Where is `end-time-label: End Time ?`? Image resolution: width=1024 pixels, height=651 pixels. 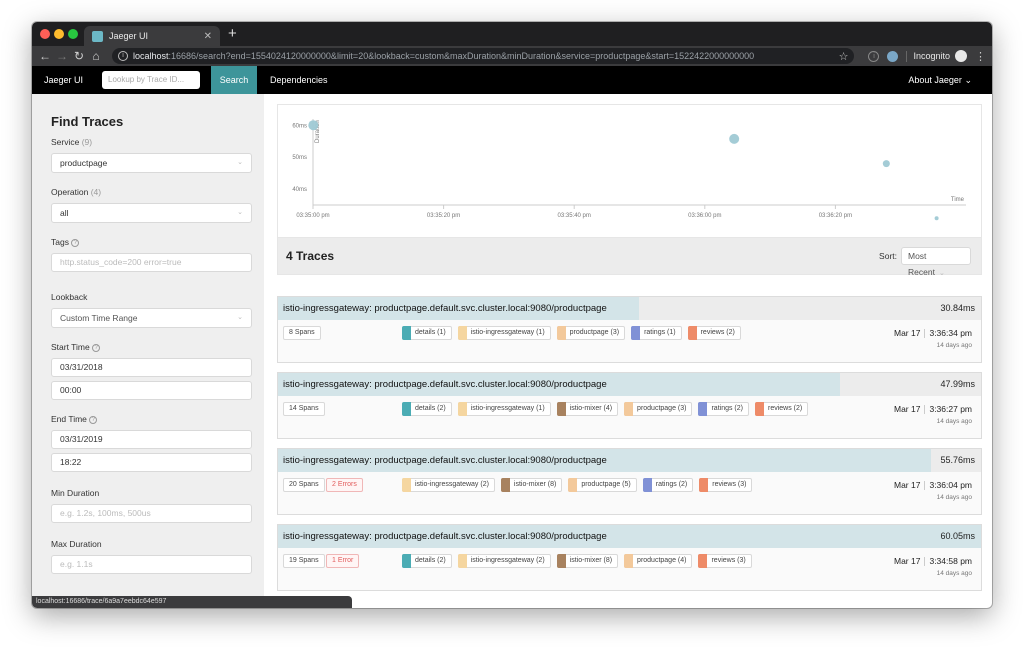 end-time-label: End Time ? is located at coordinates (151, 419).